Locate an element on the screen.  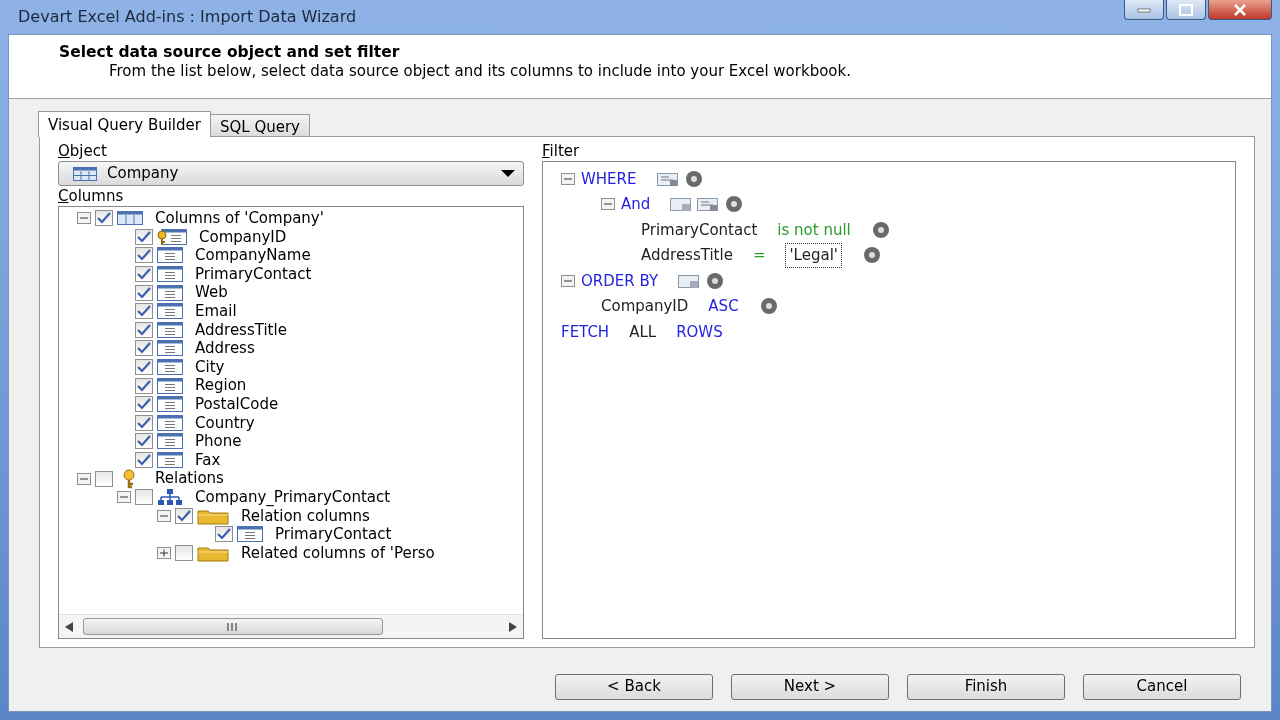
object-label: Object is located at coordinates (83, 151).